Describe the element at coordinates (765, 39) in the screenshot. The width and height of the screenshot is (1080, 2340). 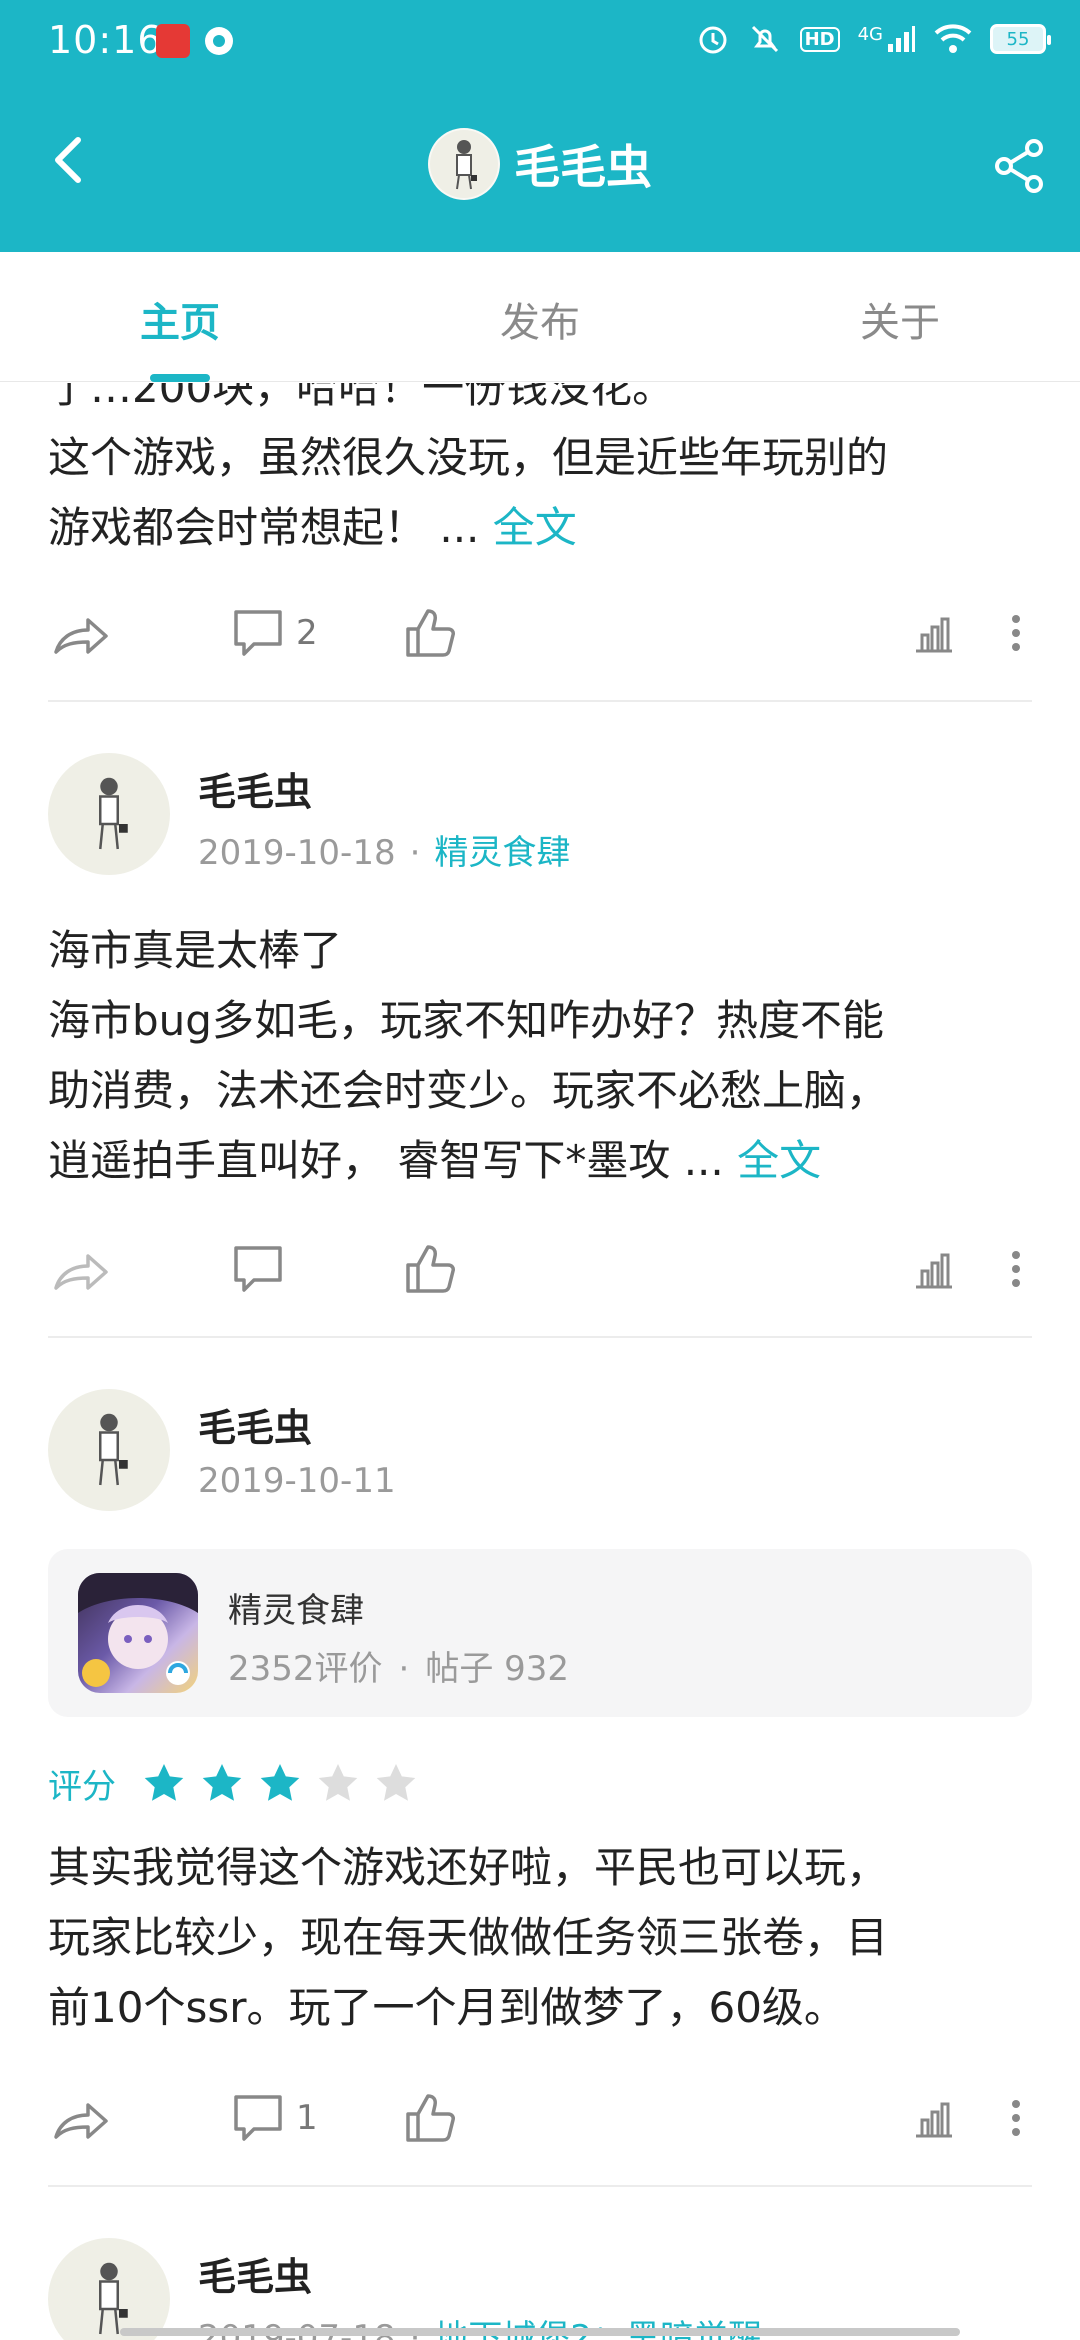
I see `mute-icon` at that location.